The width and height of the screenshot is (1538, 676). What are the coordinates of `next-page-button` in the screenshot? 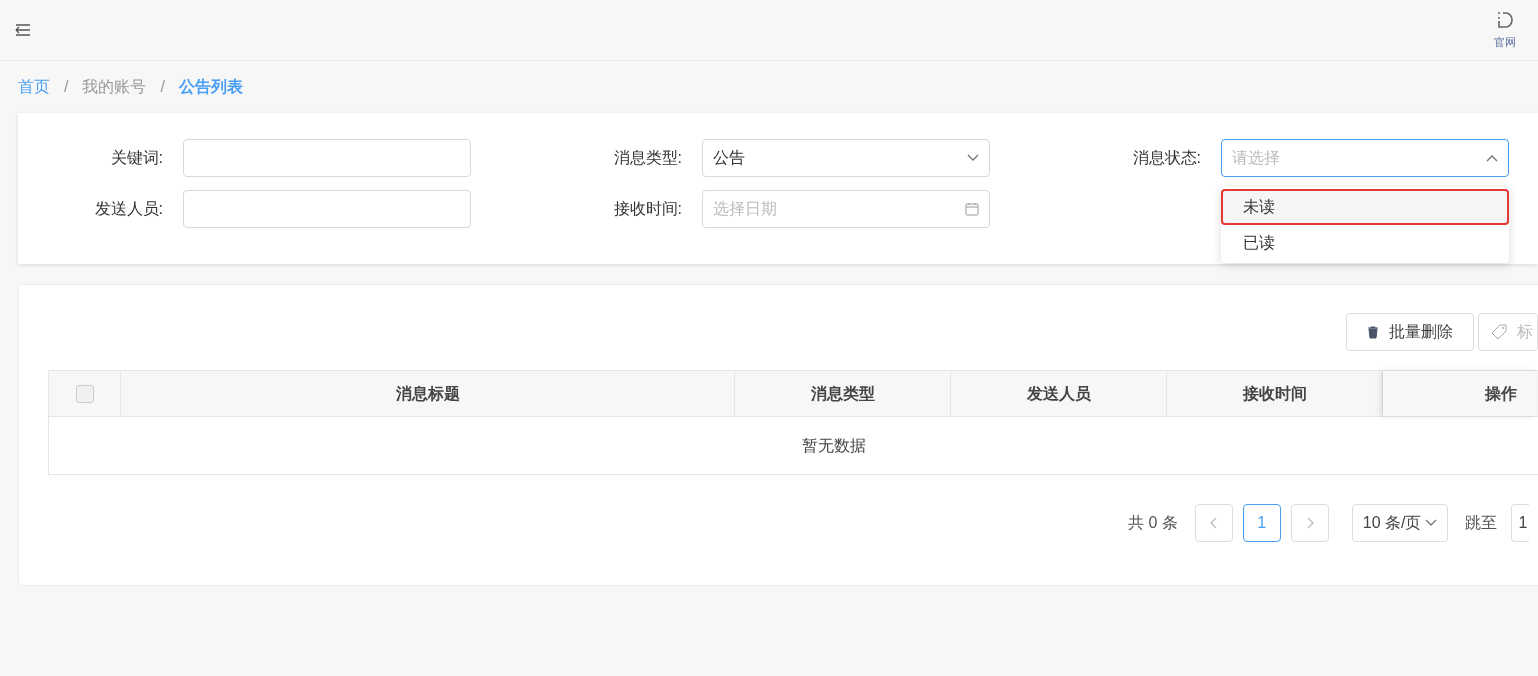 It's located at (1309, 523).